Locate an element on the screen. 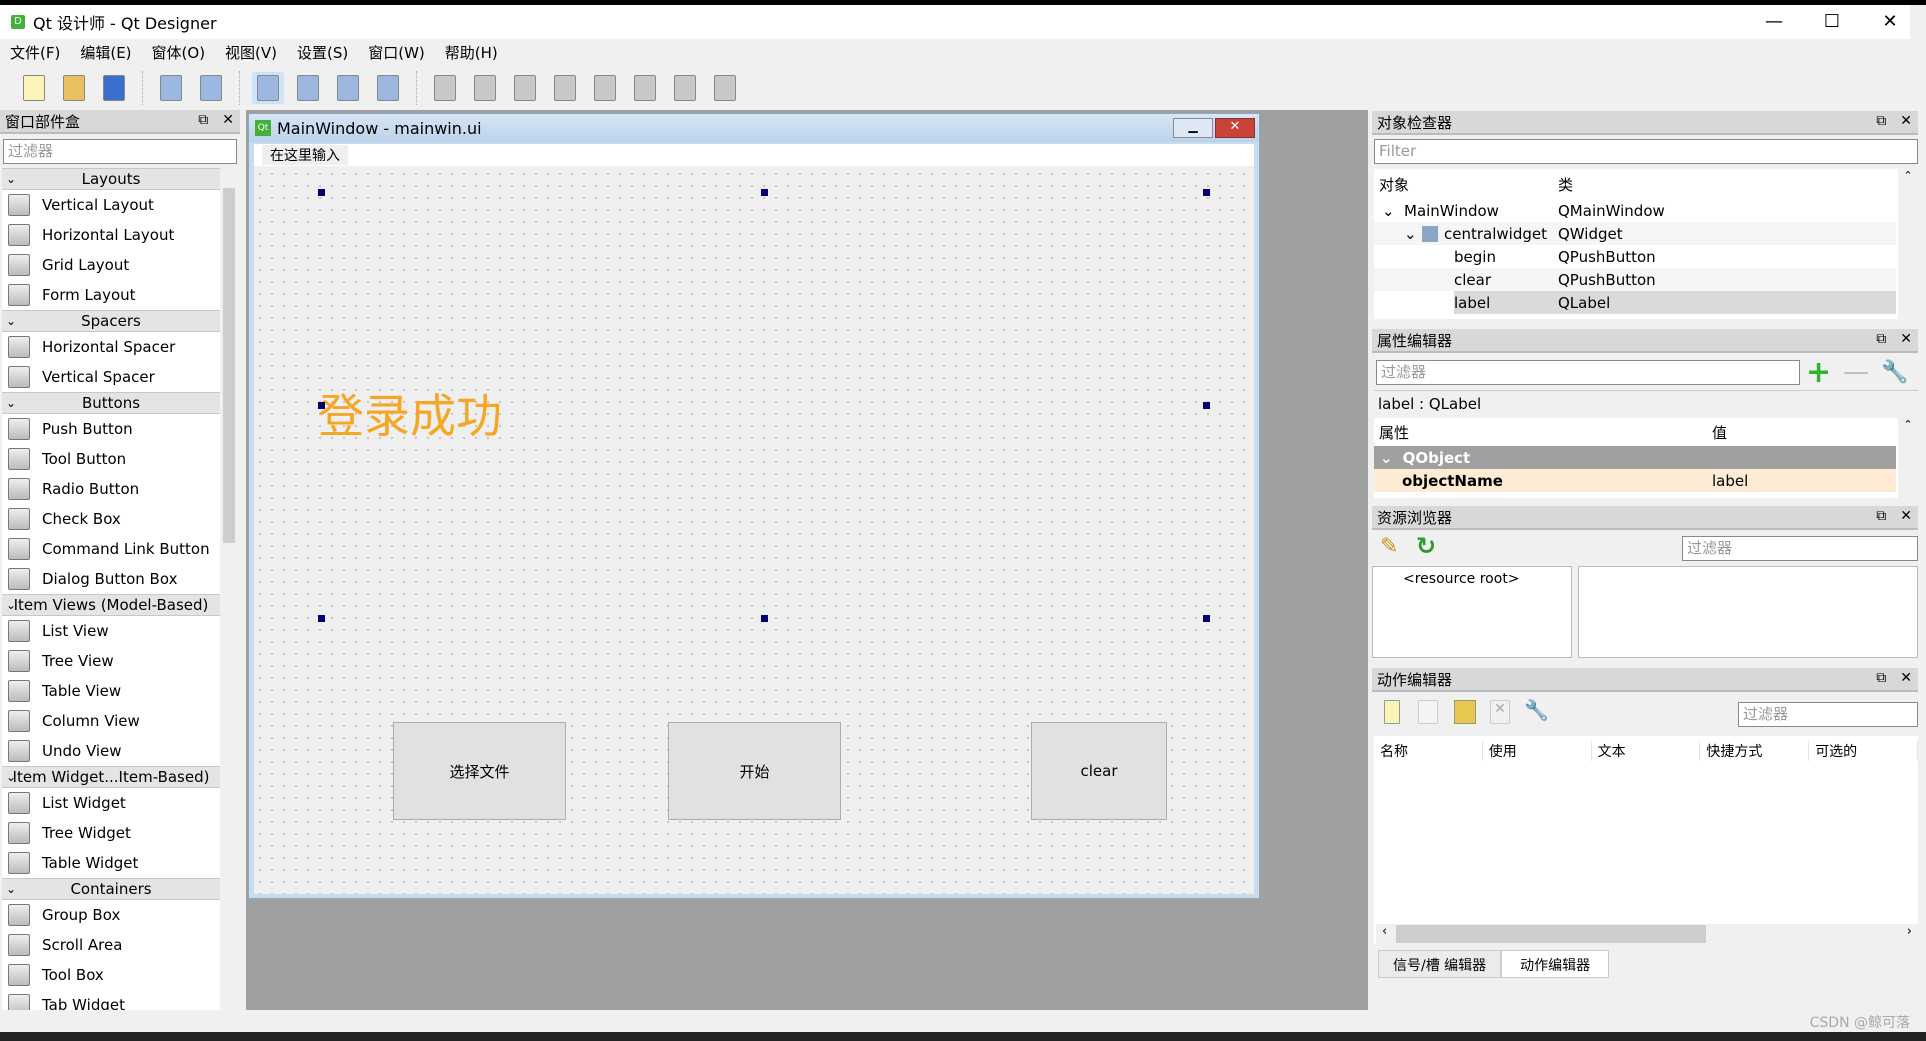  select-file-button: 选择文件 is located at coordinates (479, 771).